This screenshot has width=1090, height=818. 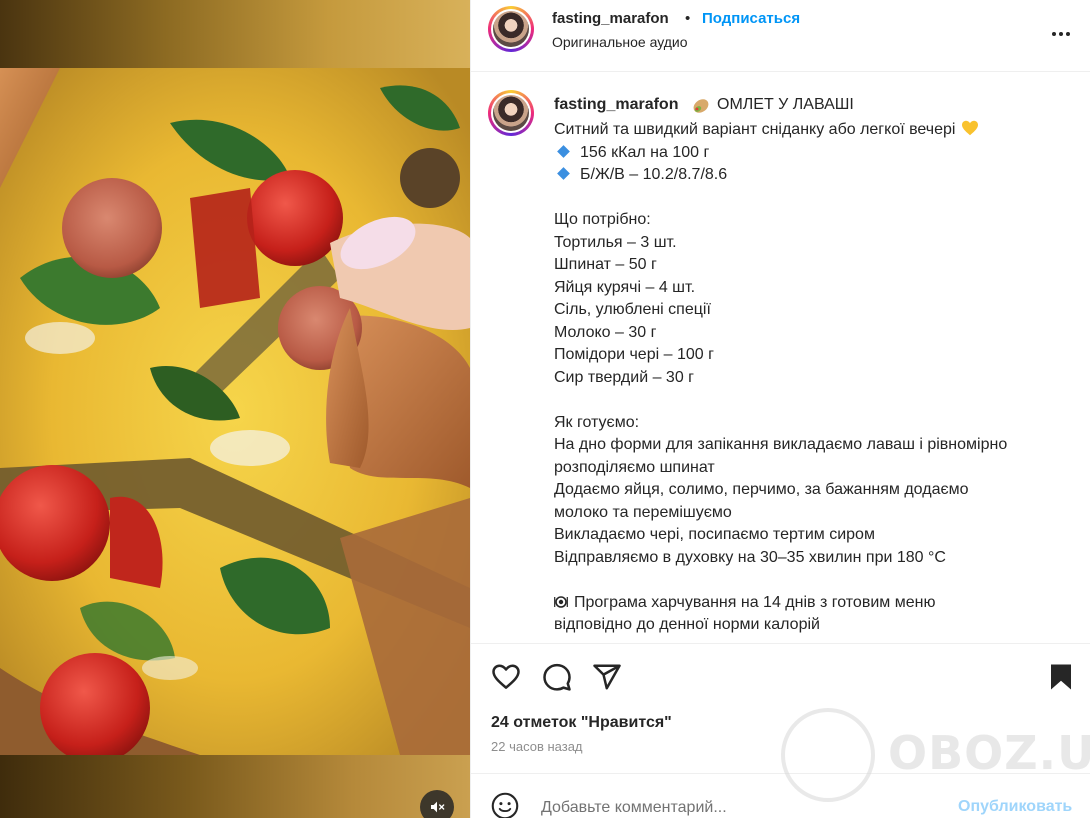 What do you see at coordinates (643, 512) in the screenshot?
I see `step-line: молоко та перемішуємо` at bounding box center [643, 512].